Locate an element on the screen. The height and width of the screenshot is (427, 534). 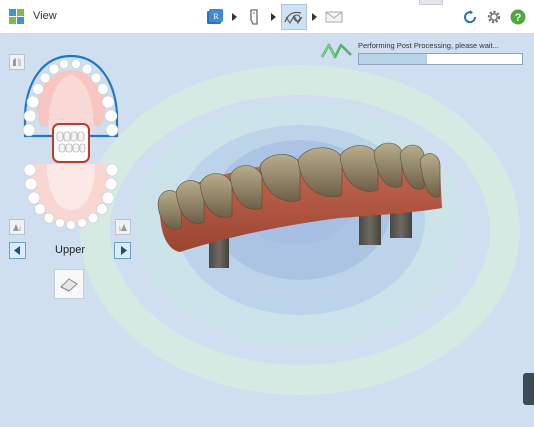
view-scan-icon is located at coordinates (293, 18).